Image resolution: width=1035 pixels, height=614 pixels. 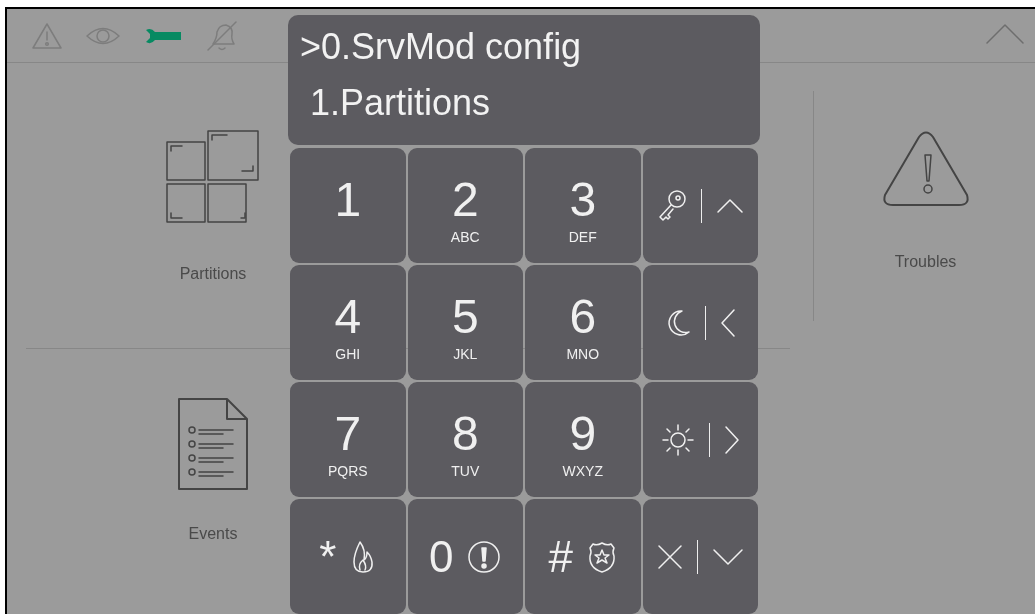 What do you see at coordinates (400, 103) in the screenshot?
I see `display-line: 1.Partitions` at bounding box center [400, 103].